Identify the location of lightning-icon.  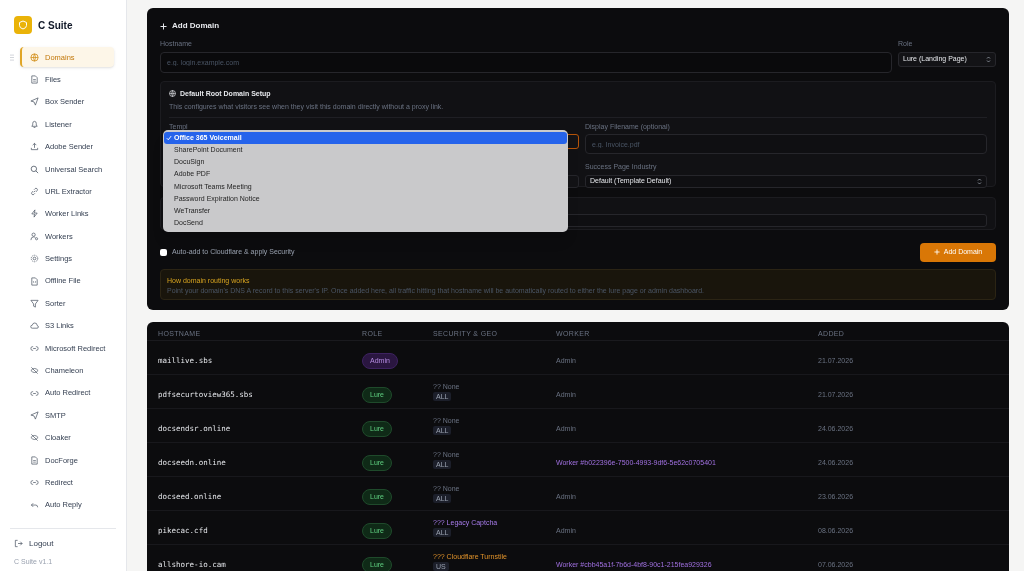
(34, 214).